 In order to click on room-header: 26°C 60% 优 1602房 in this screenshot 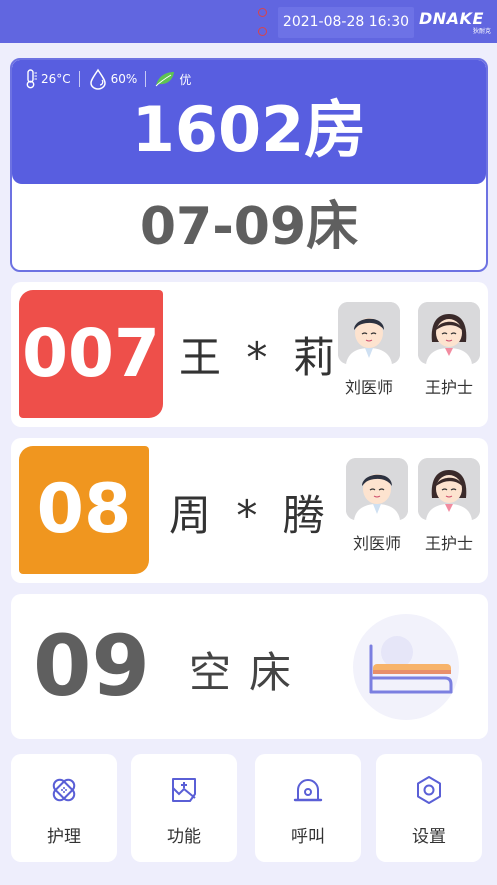, I will do `click(249, 122)`.